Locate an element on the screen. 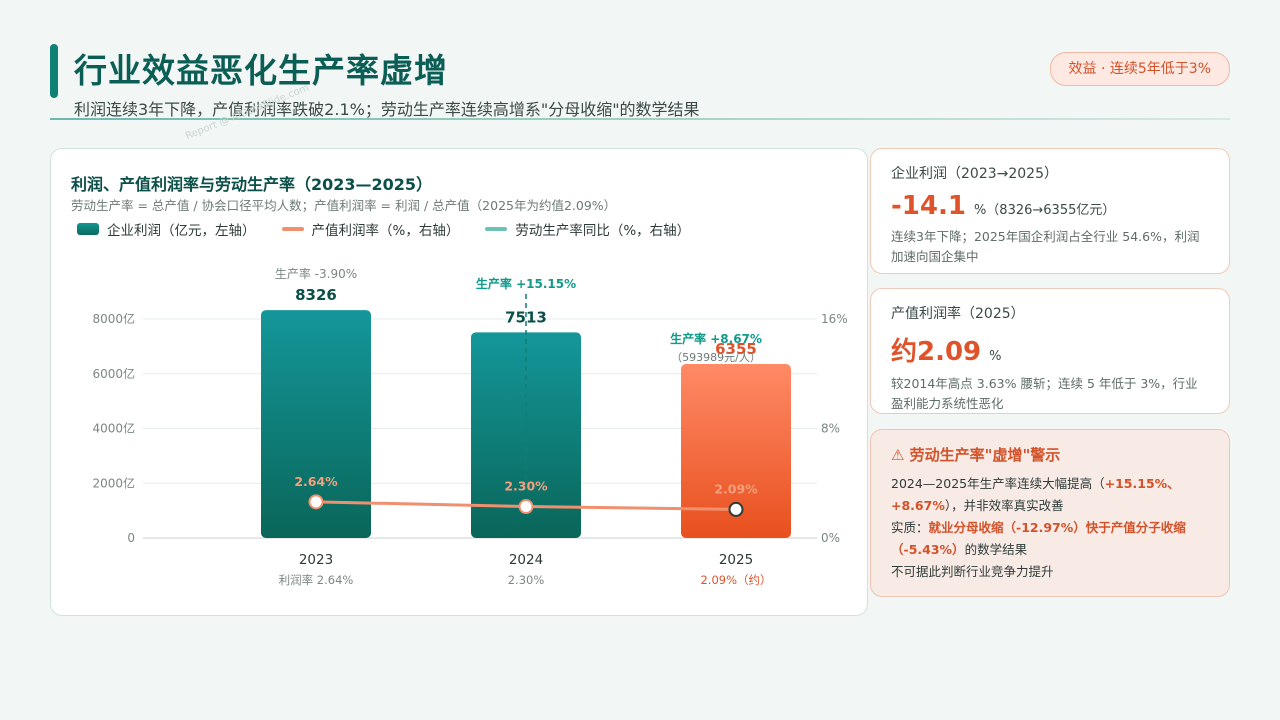  warning-text: 实质： is located at coordinates (910, 527).